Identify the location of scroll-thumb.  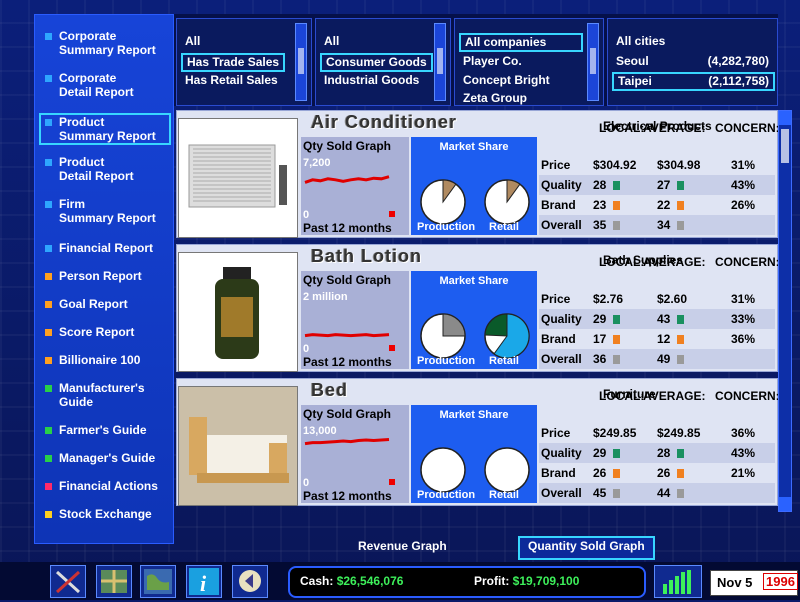
(785, 146).